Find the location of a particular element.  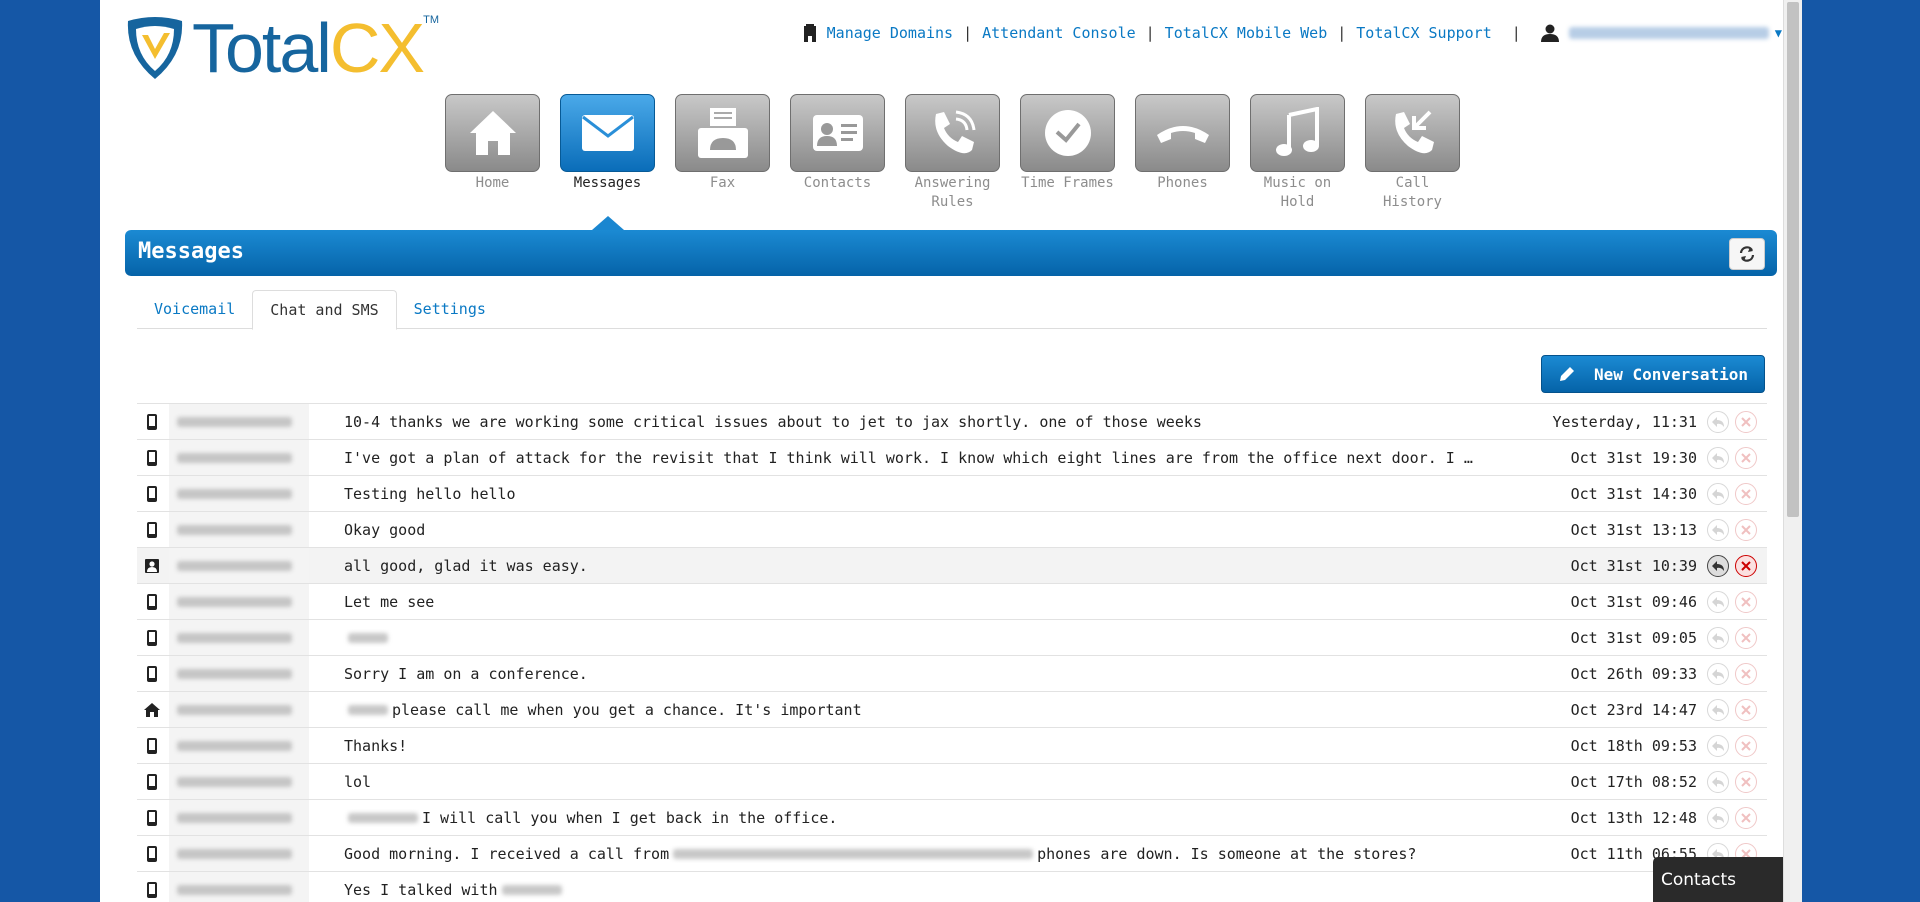

totalcx-support-link: TotalCX Support is located at coordinates (1423, 33).